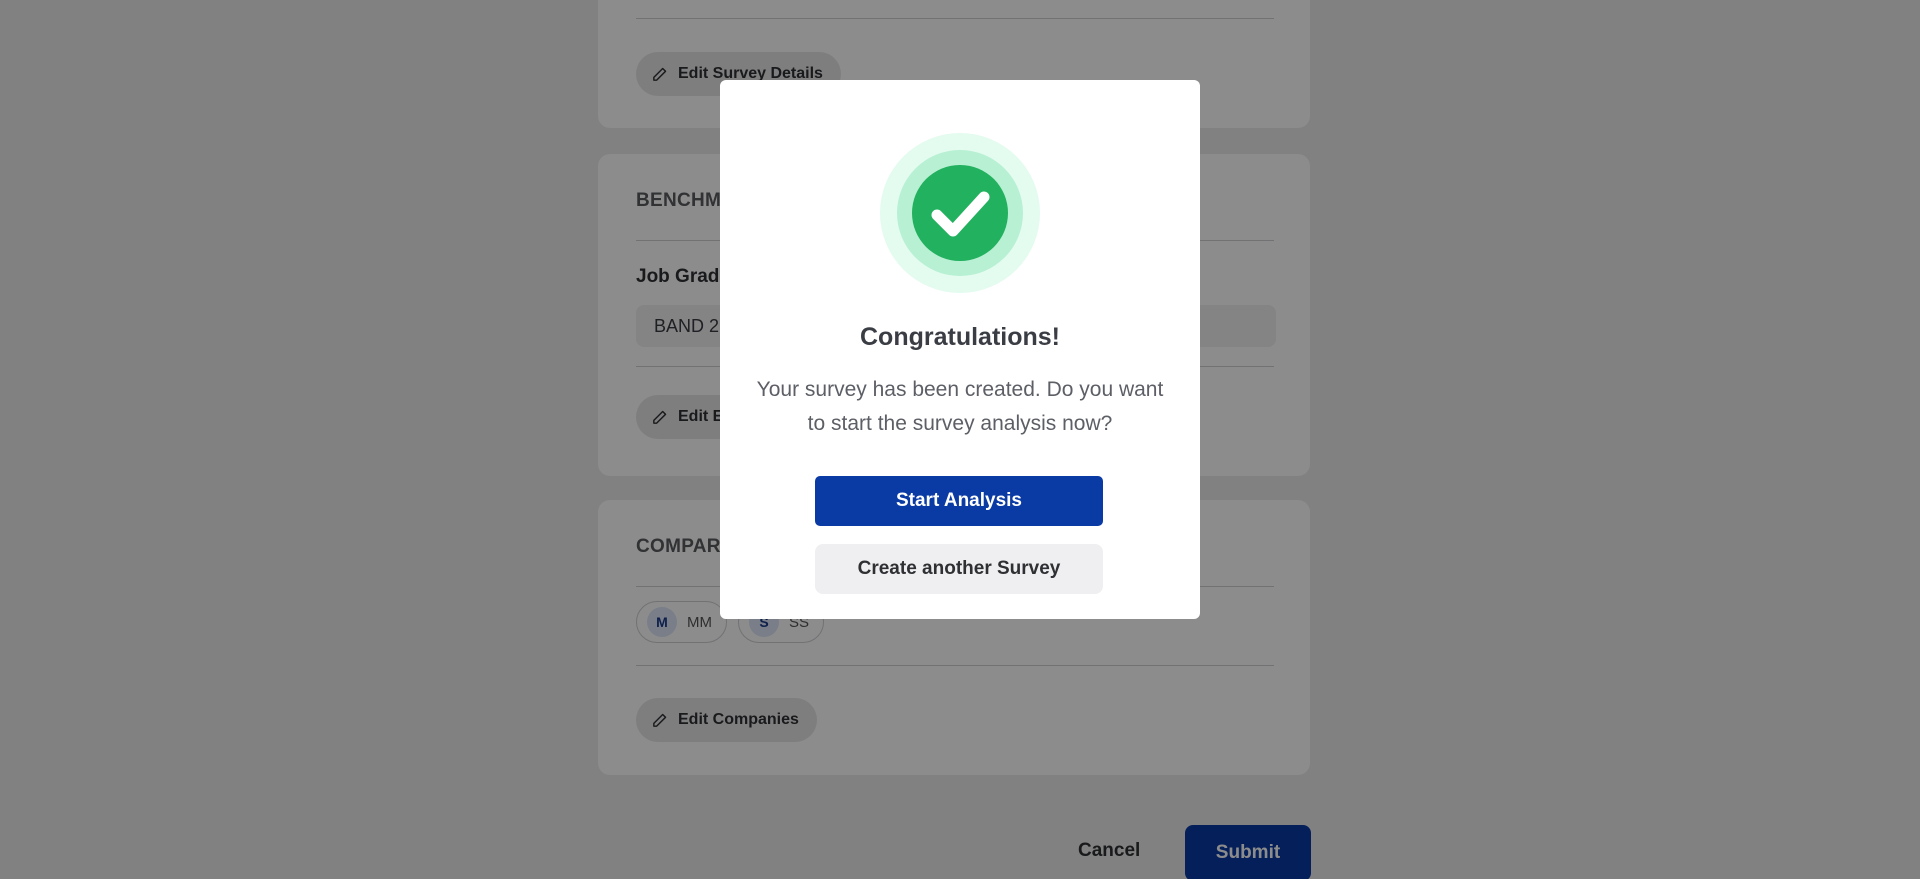 The width and height of the screenshot is (1920, 879). Describe the element at coordinates (960, 213) in the screenshot. I see `check-circle-icon` at that location.